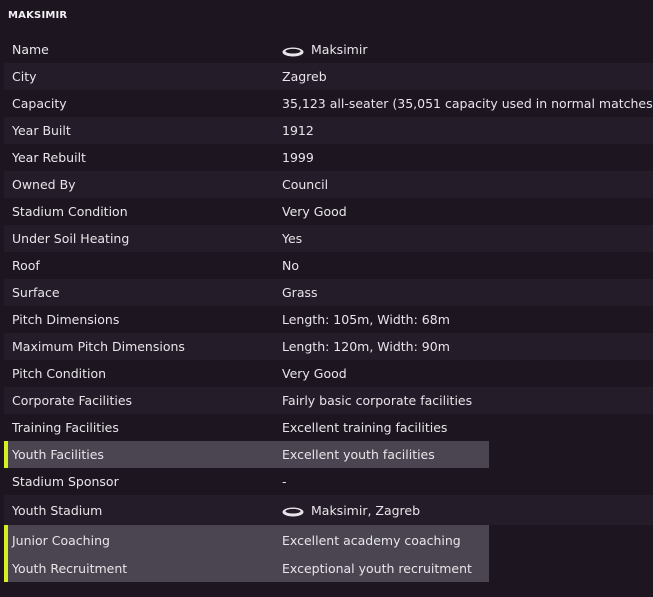 This screenshot has width=653, height=597. Describe the element at coordinates (290, 265) in the screenshot. I see `row-value: No` at that location.